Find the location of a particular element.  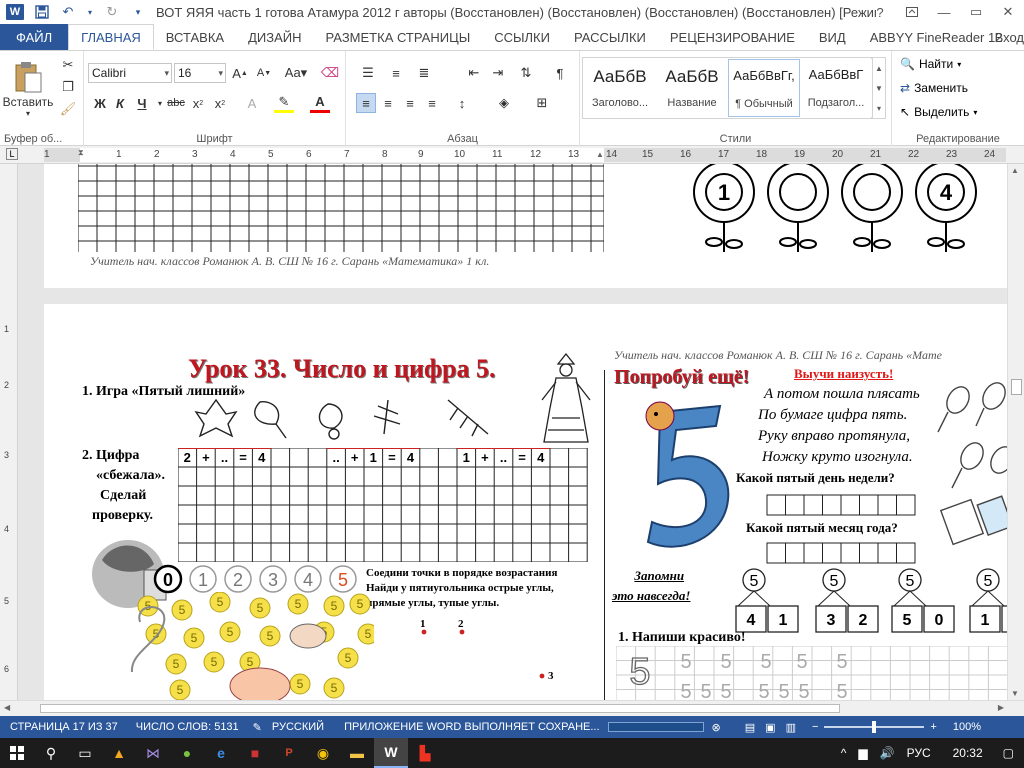

grow-font-icon: A ▲ is located at coordinates (240, 73).